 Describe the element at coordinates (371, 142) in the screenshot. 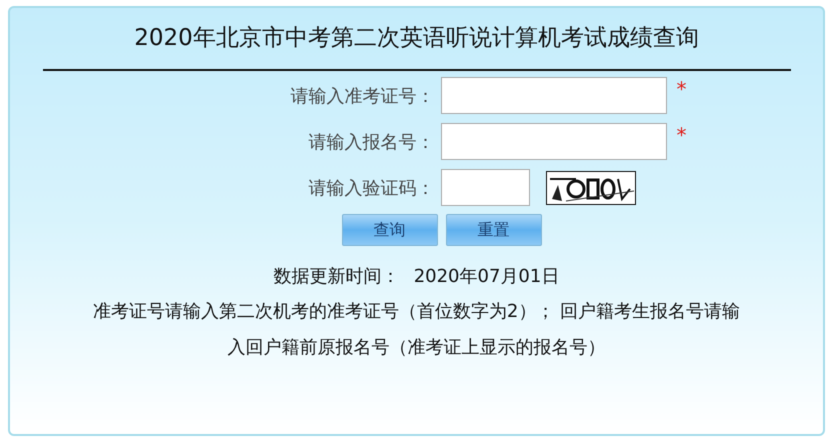

I see `field-label: 请输入报名号：` at that location.